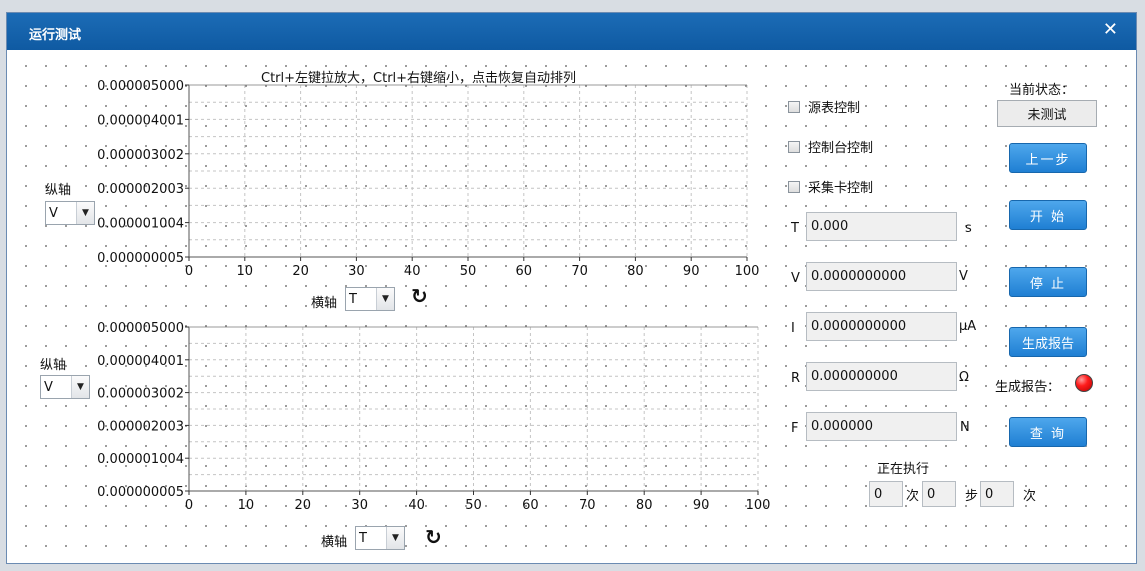 Image resolution: width=1145 pixels, height=571 pixels. Describe the element at coordinates (997, 494) in the screenshot. I see `exec-repeat-field: 0` at that location.